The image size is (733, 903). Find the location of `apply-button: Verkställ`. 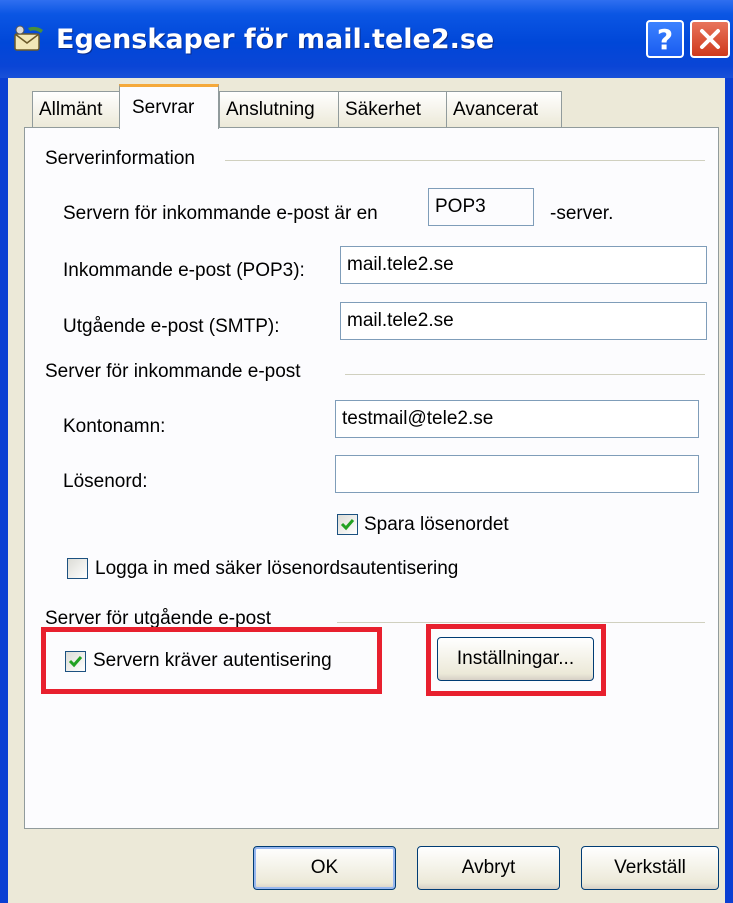

apply-button: Verkställ is located at coordinates (650, 868).